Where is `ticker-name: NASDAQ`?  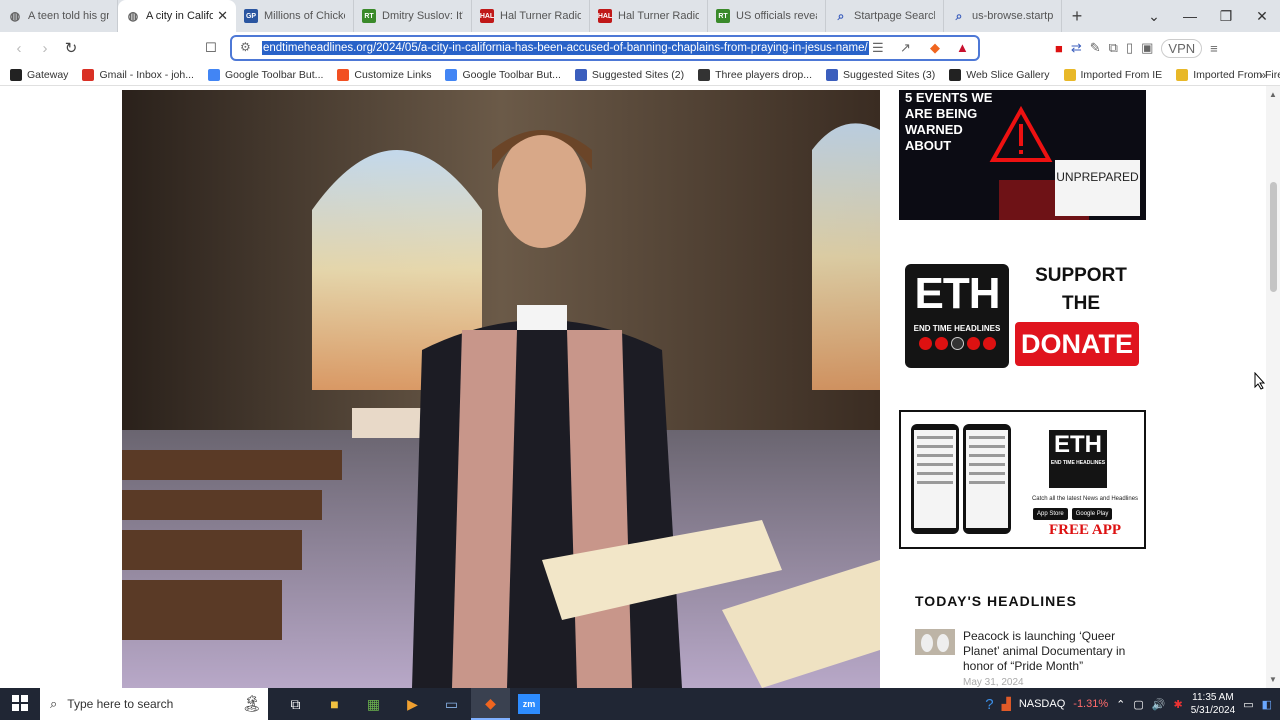
ticker-name: NASDAQ is located at coordinates (1042, 704).